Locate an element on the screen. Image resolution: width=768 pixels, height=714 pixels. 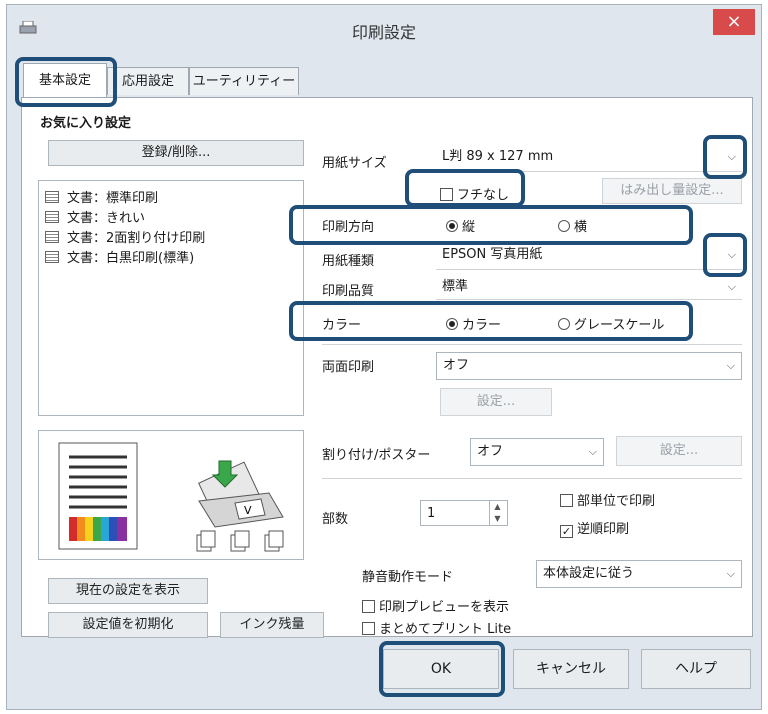
quiet-mode-select: 本体設定に従う ⌵ is located at coordinates (639, 574).